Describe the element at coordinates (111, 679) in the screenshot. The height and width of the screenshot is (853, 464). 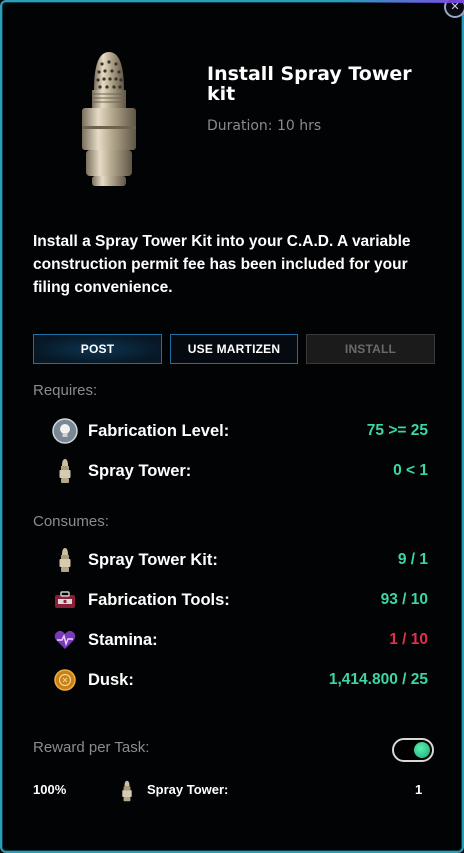
I see `consume-label: Dusk:` at that location.